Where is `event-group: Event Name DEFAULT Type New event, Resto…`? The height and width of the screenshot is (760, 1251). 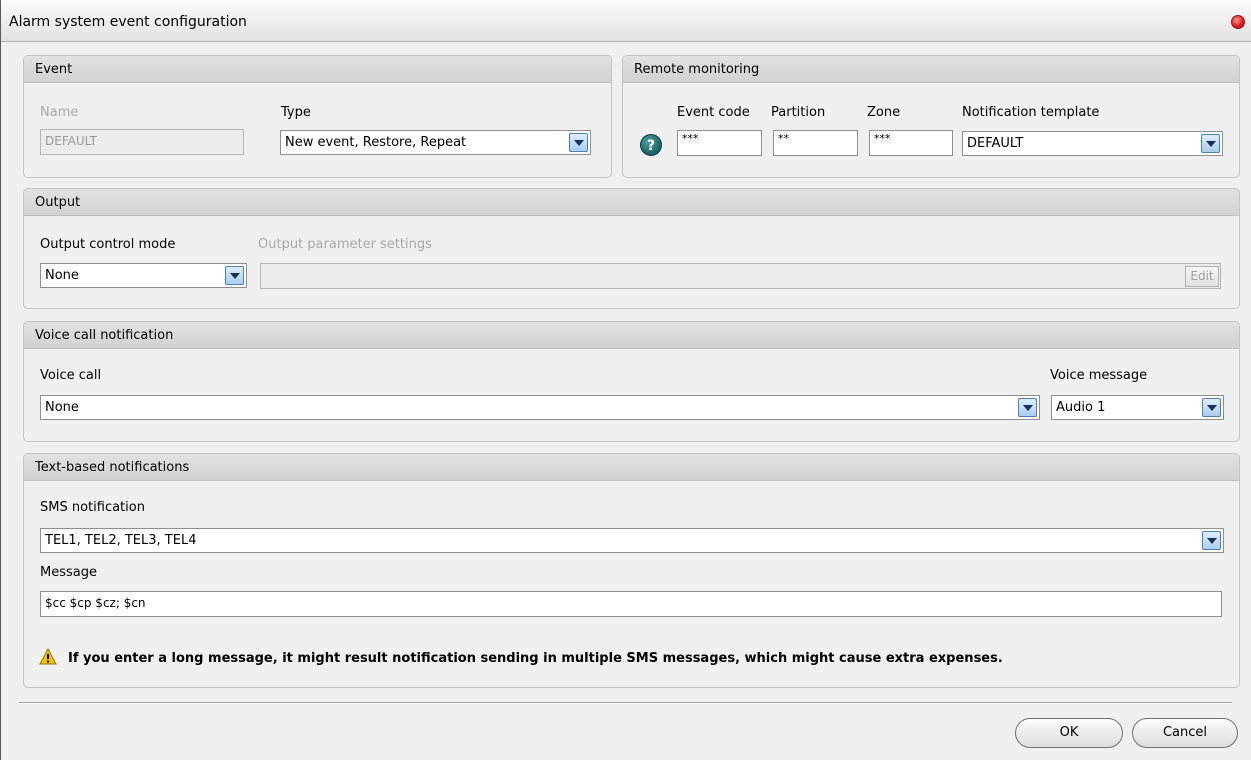 event-group: Event Name DEFAULT Type New event, Resto… is located at coordinates (317, 116).